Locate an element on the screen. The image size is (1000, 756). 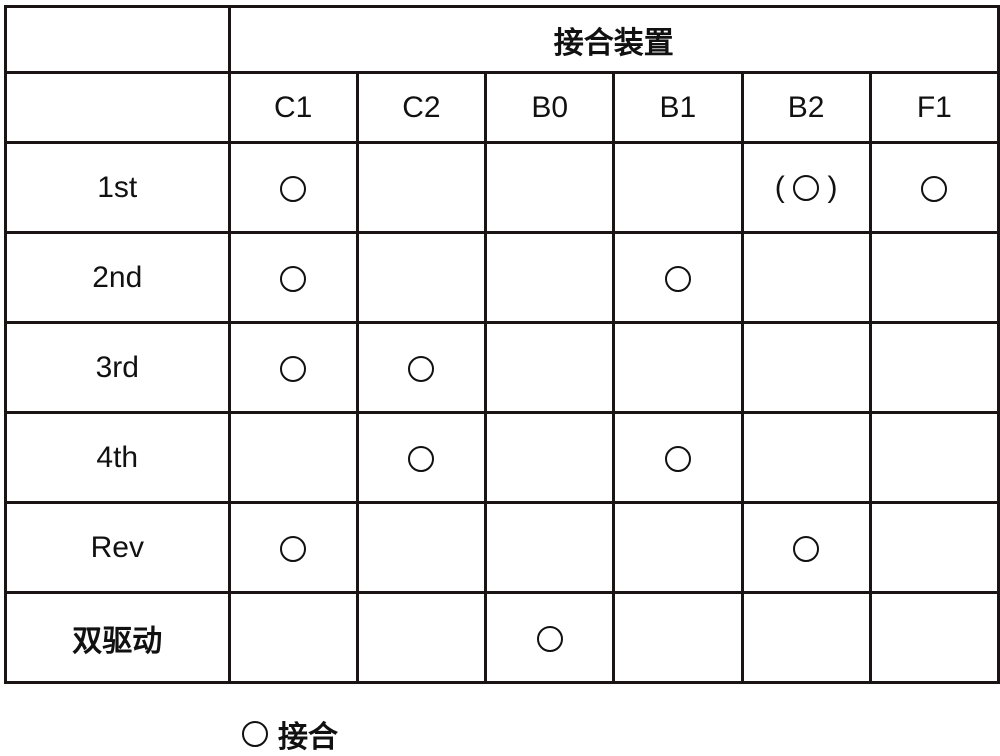
legend: 接合 is located at coordinates (290, 734).